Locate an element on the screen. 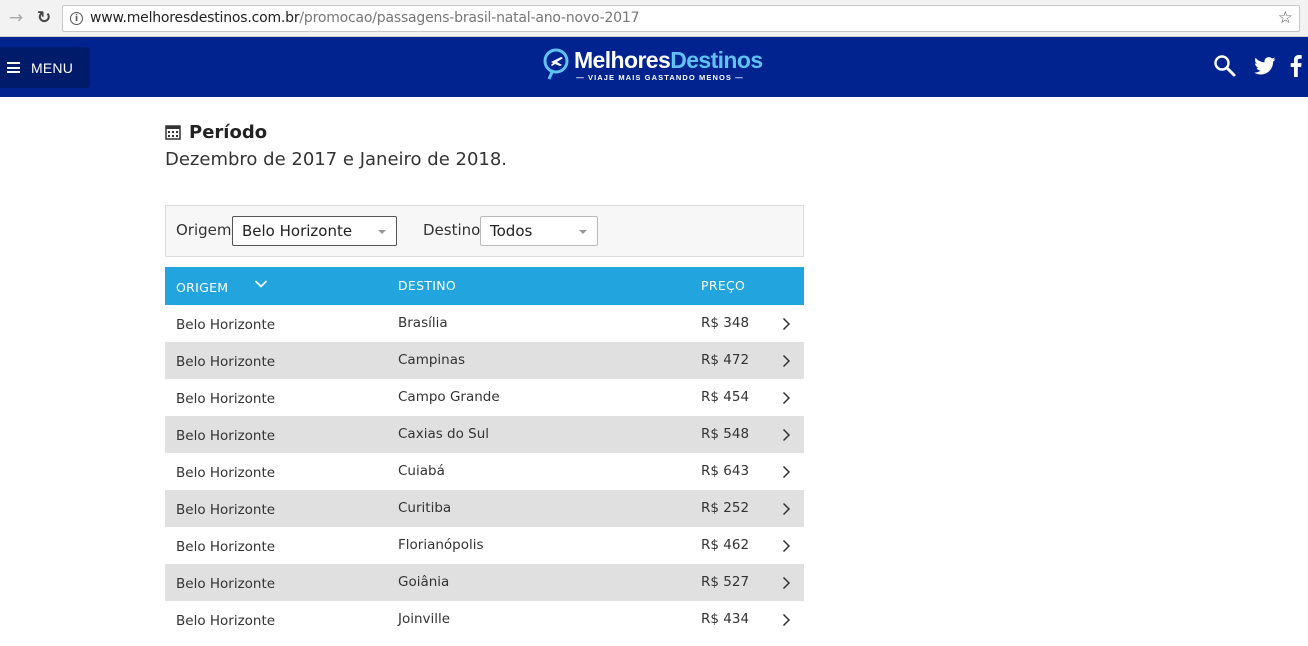  table-row: Belo Horizonte Campo Grande R$ 454 is located at coordinates (484, 397).